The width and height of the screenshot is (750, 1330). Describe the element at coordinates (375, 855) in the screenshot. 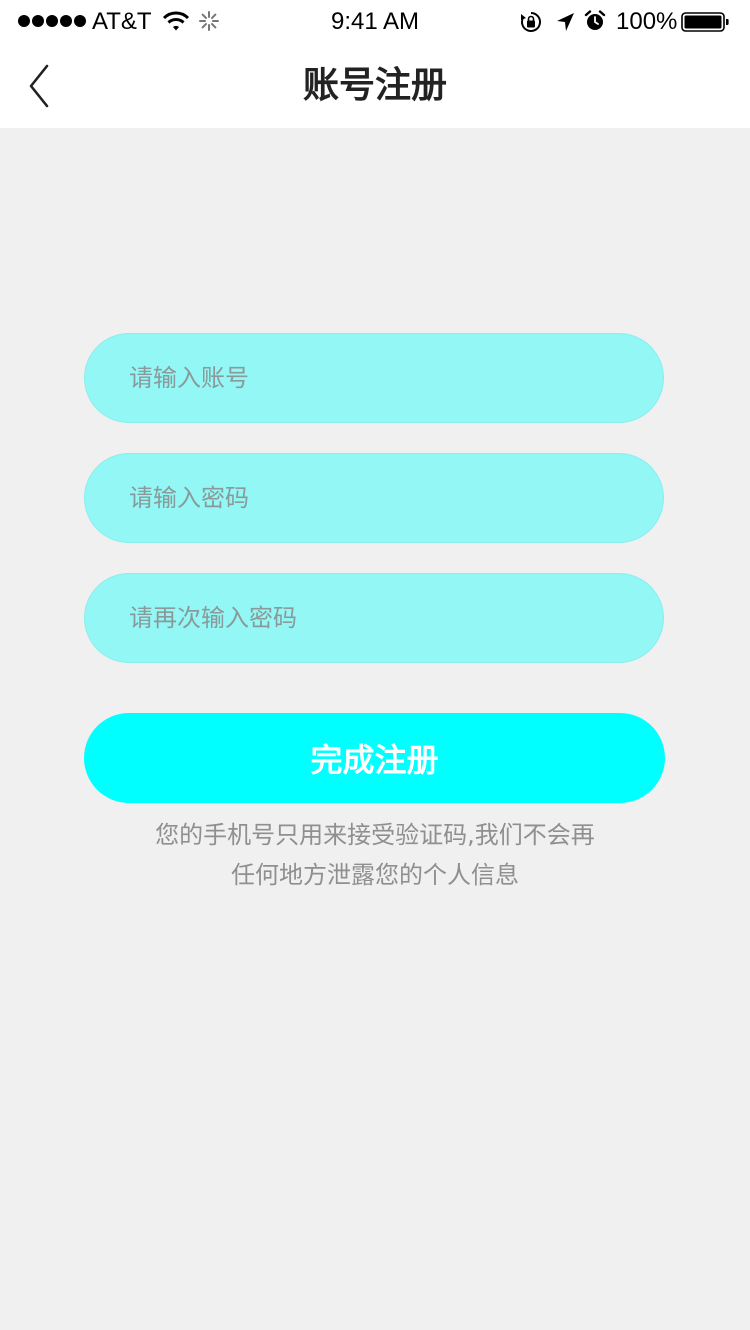

I see `privacy-notice: 您的手机号只用来接受验证码,我们不会再 任何地方泄露您的个人信息` at that location.